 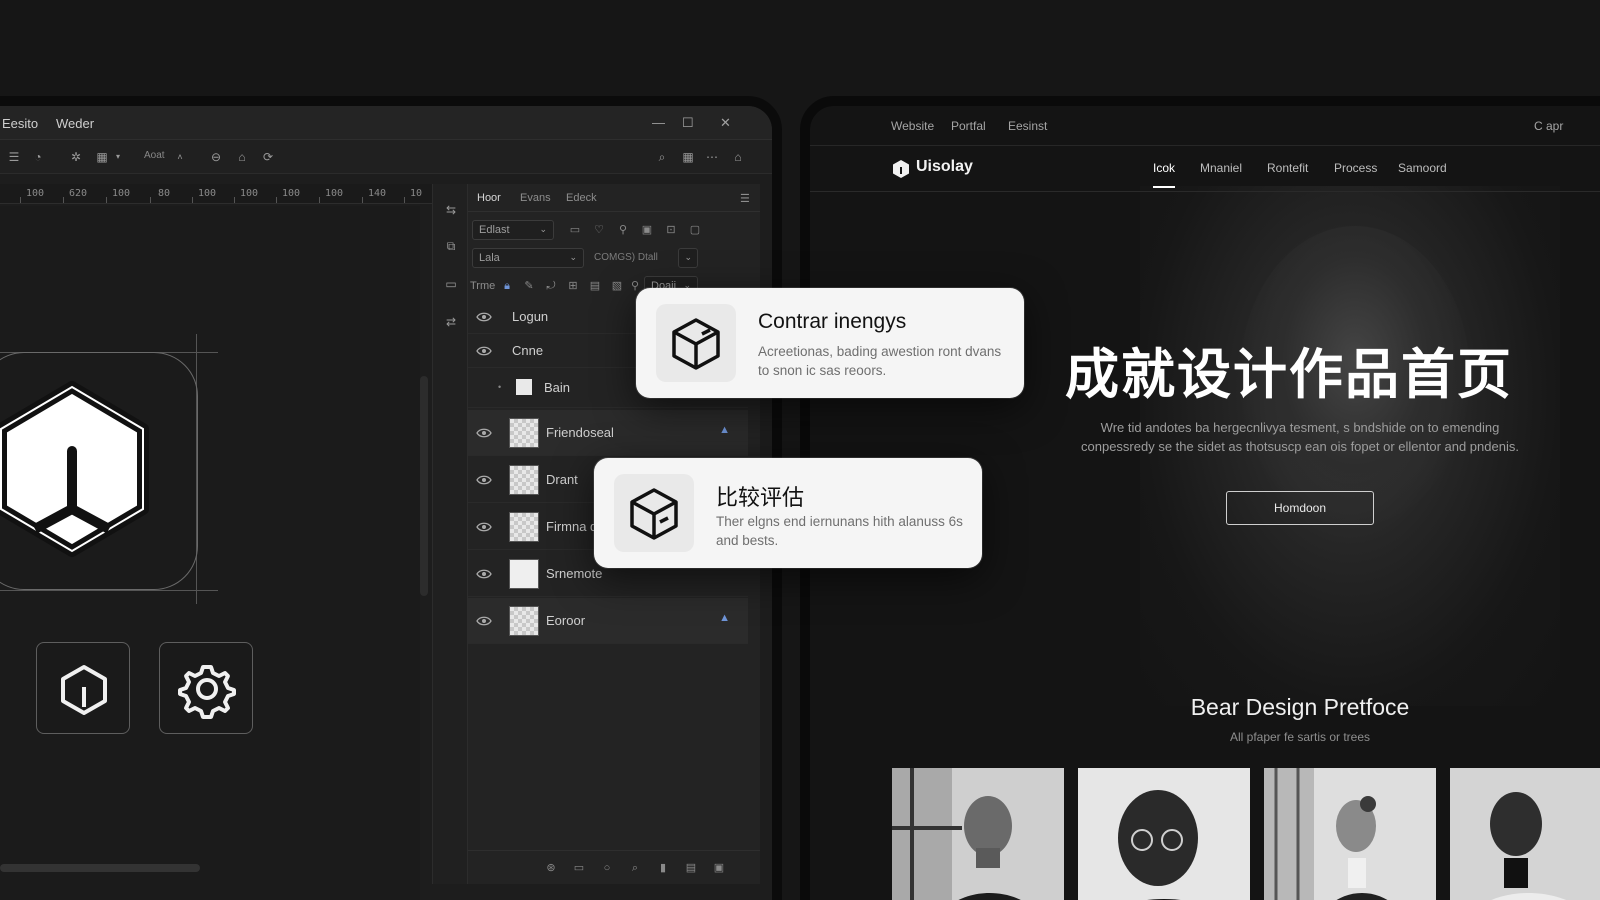 I want to click on shape-icon: ♡, so click(x=599, y=230).